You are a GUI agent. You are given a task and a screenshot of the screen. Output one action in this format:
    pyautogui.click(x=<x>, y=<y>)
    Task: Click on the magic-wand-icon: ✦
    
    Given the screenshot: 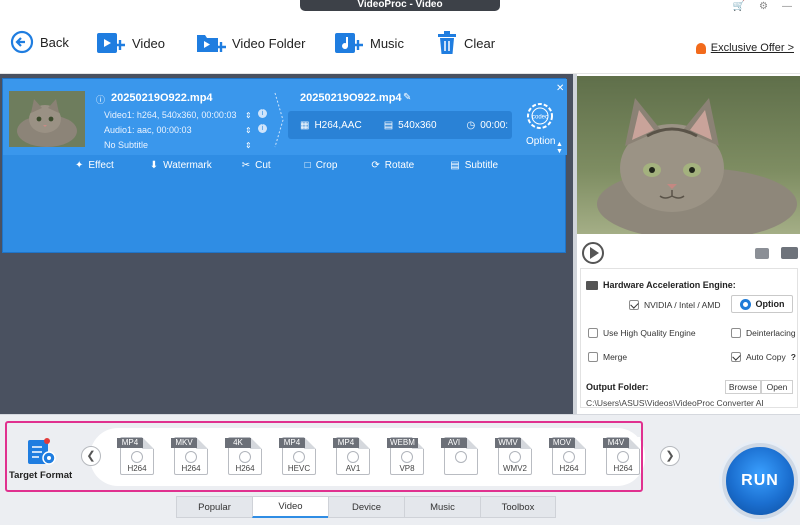 What is the action you would take?
    pyautogui.click(x=79, y=165)
    